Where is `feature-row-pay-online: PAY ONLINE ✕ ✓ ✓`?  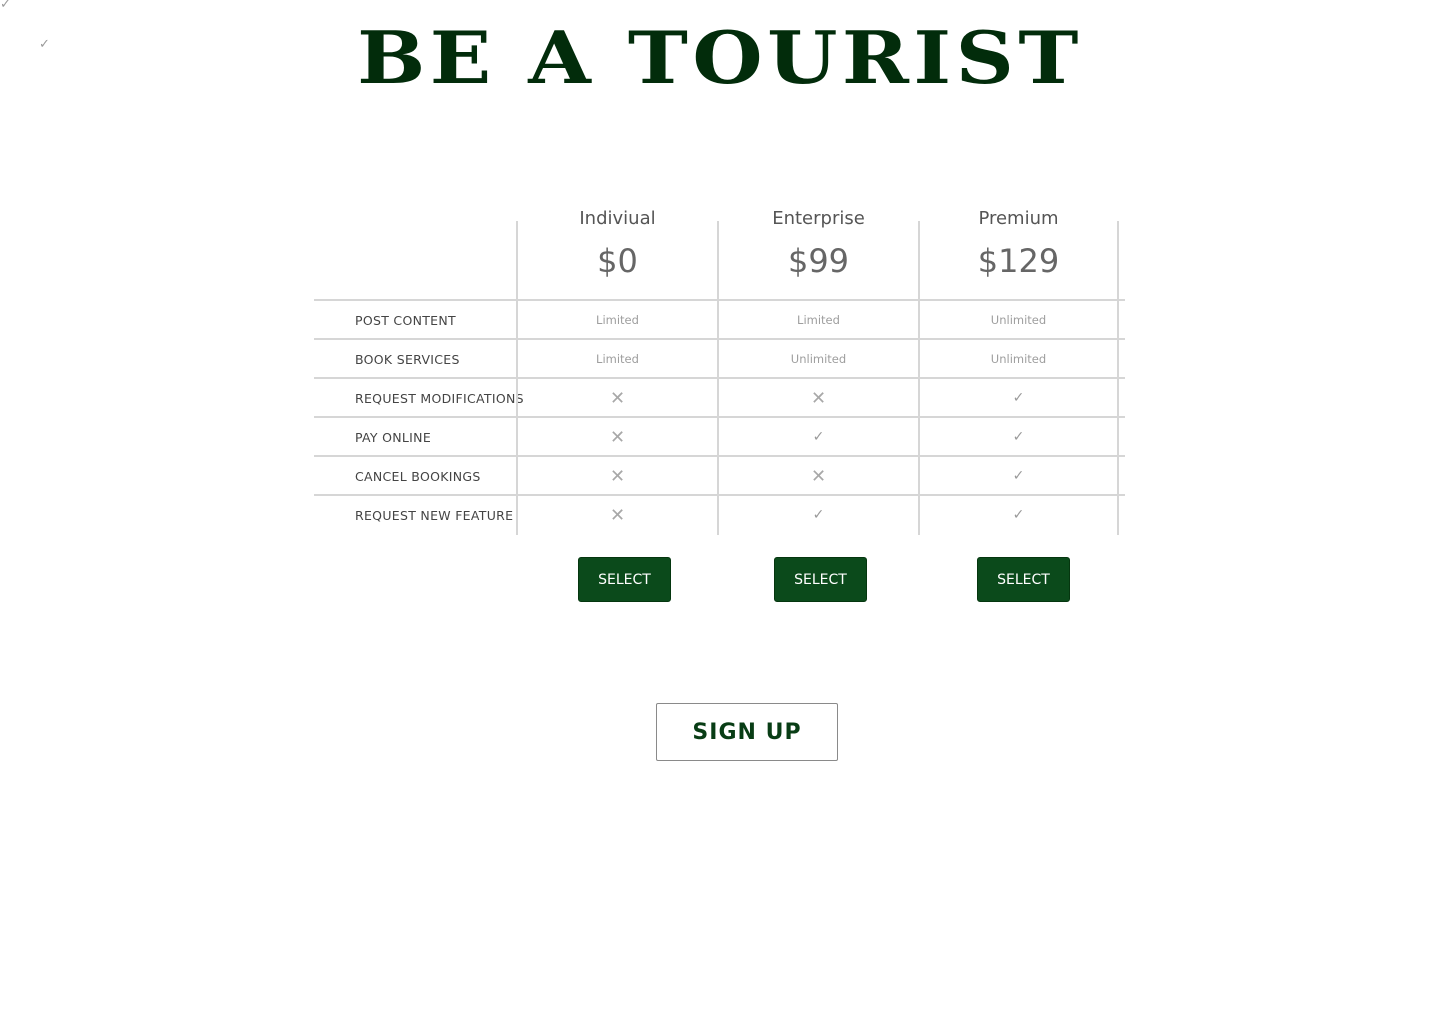 feature-row-pay-online: PAY ONLINE ✕ ✓ ✓ is located at coordinates (719, 437).